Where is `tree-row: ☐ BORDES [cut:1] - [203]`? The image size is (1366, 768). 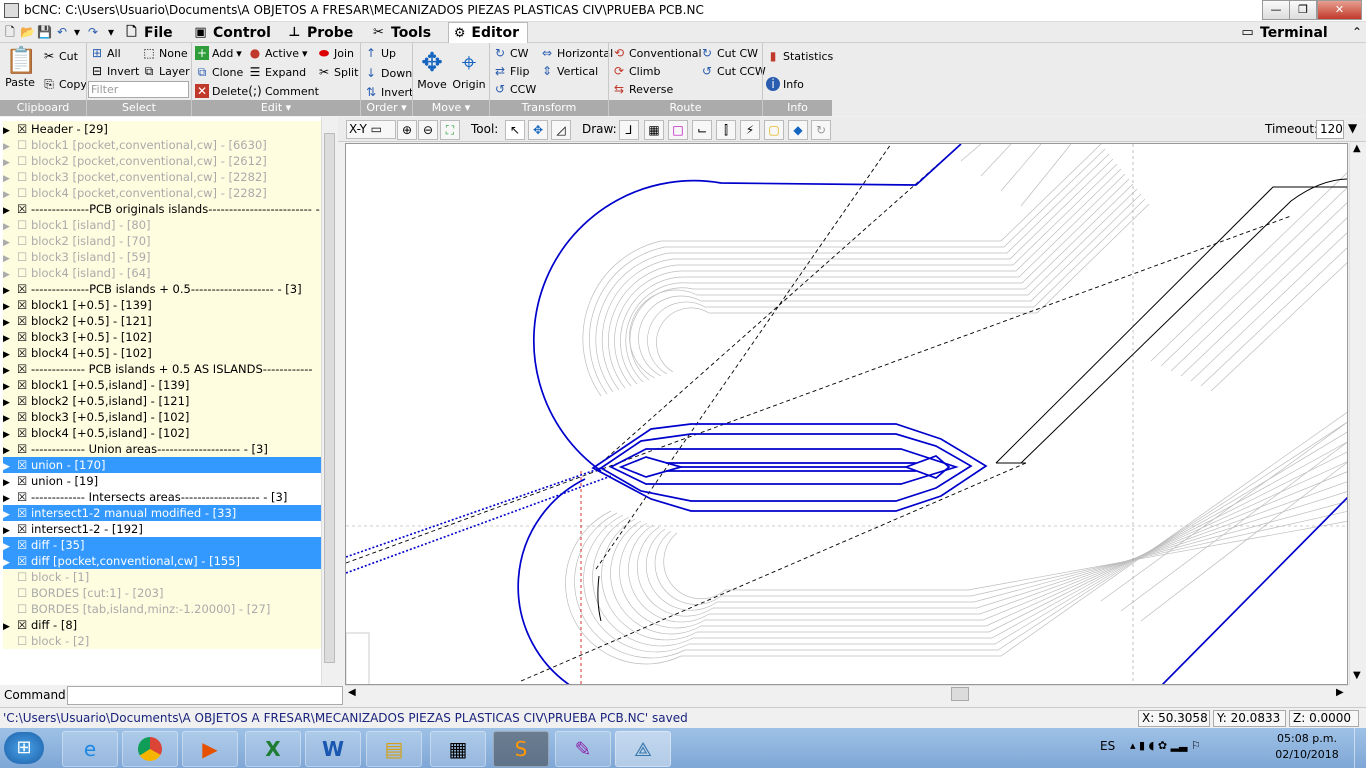
tree-row: ☐ BORDES [cut:1] - [203] is located at coordinates (162, 593).